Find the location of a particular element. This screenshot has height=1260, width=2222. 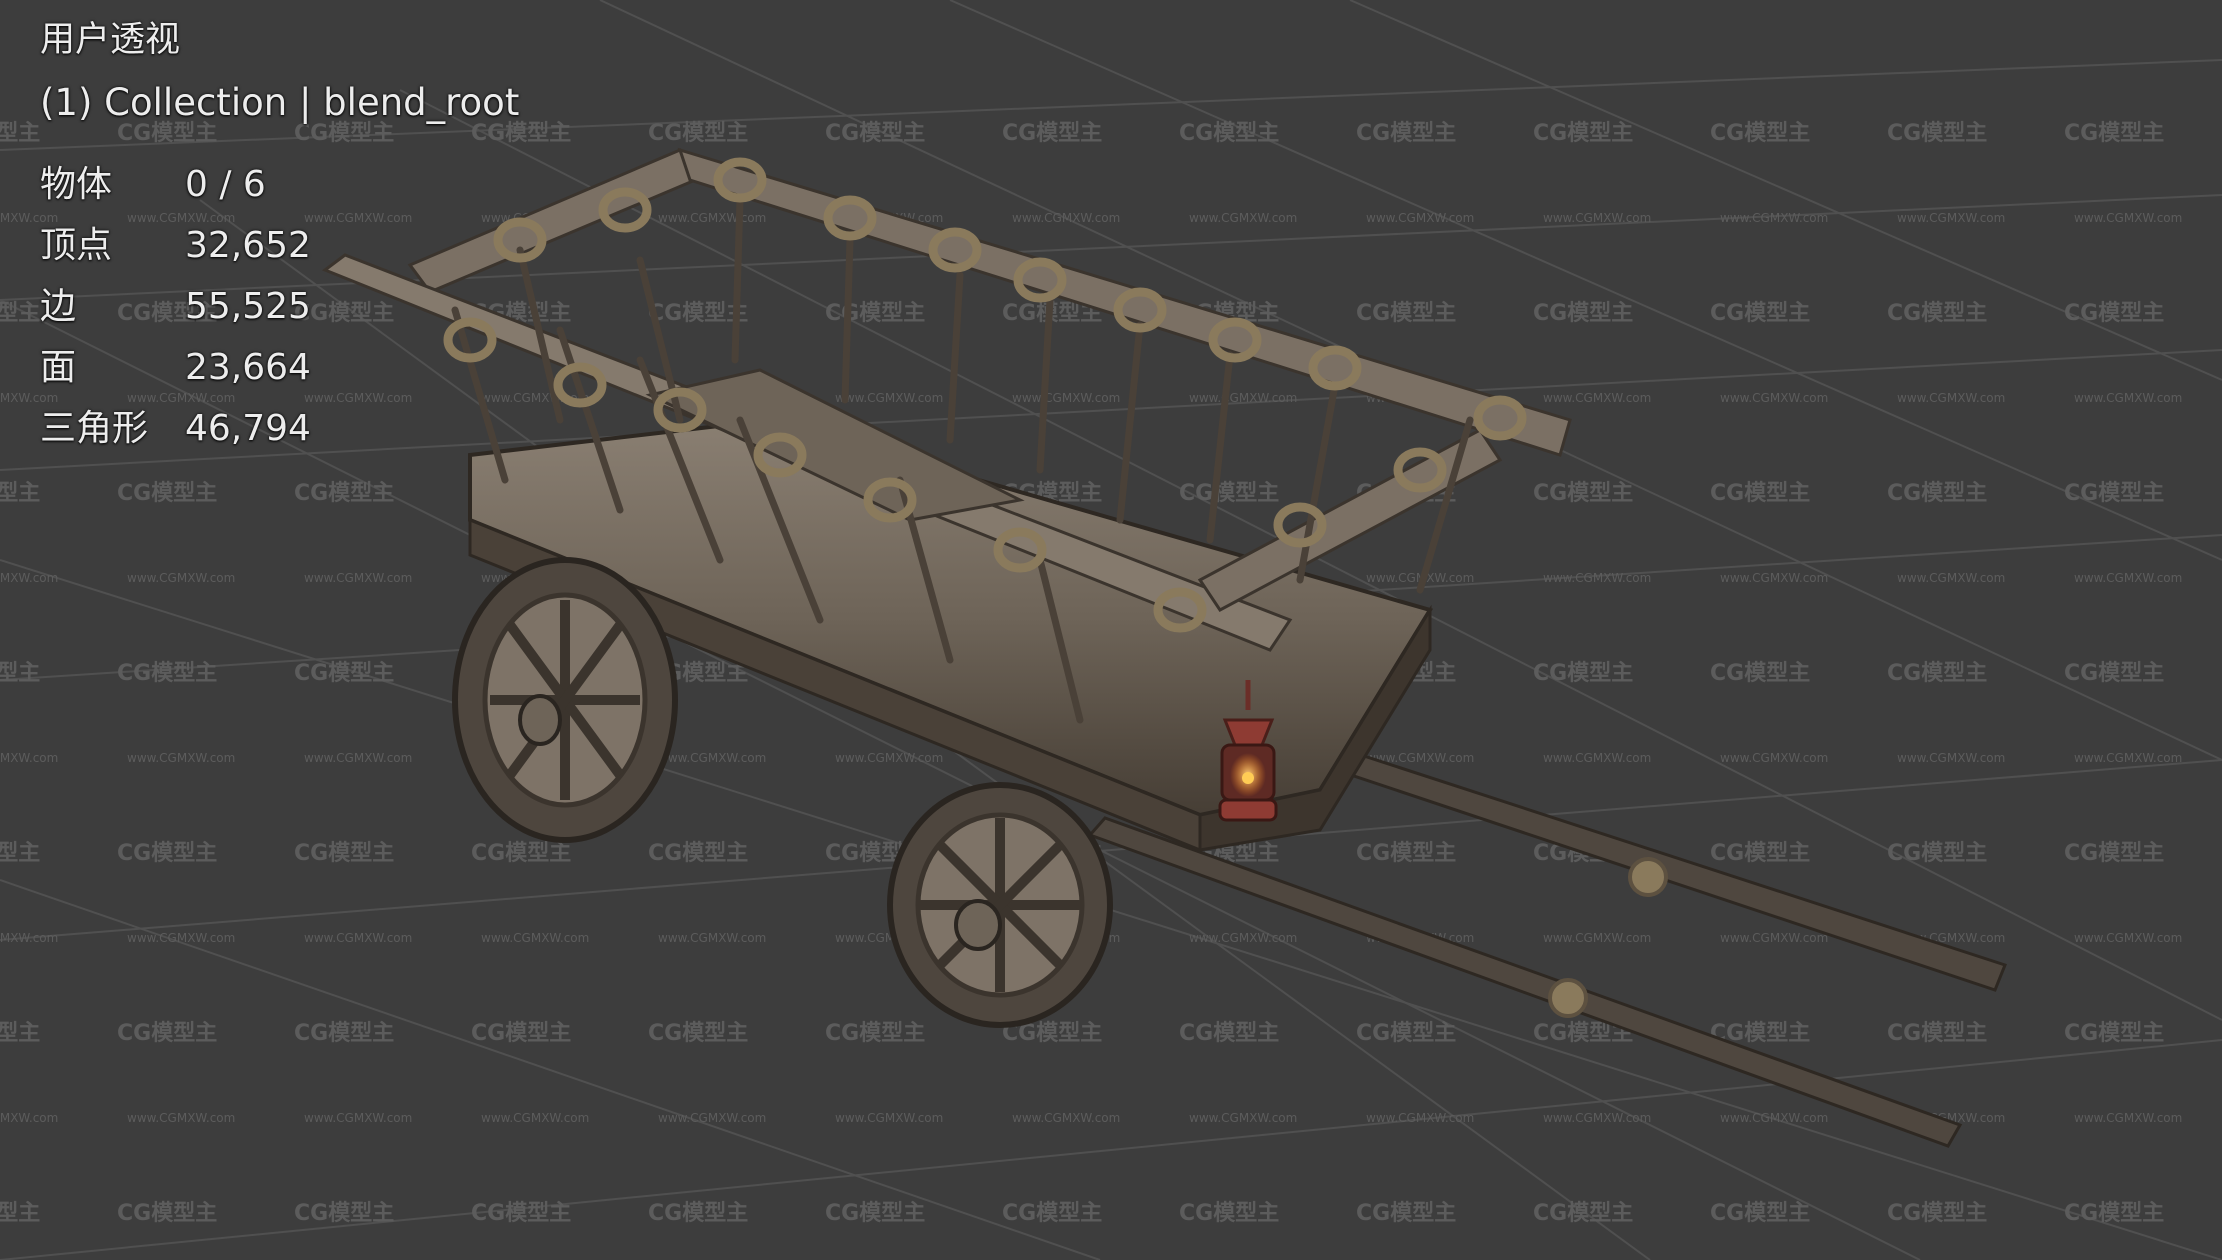

stat-row-objects: 物体 0 / 6 is located at coordinates (279, 184).